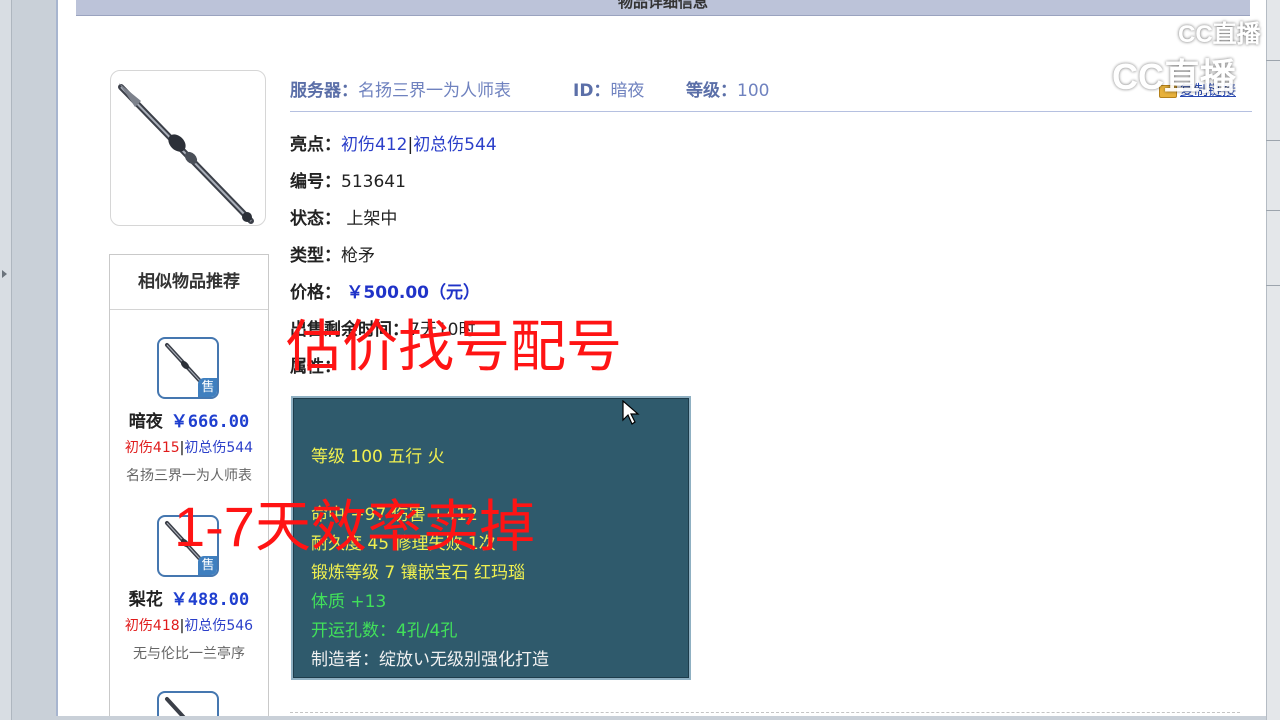  Describe the element at coordinates (349, 602) in the screenshot. I see `attr-constitution: 体质 +13` at that location.